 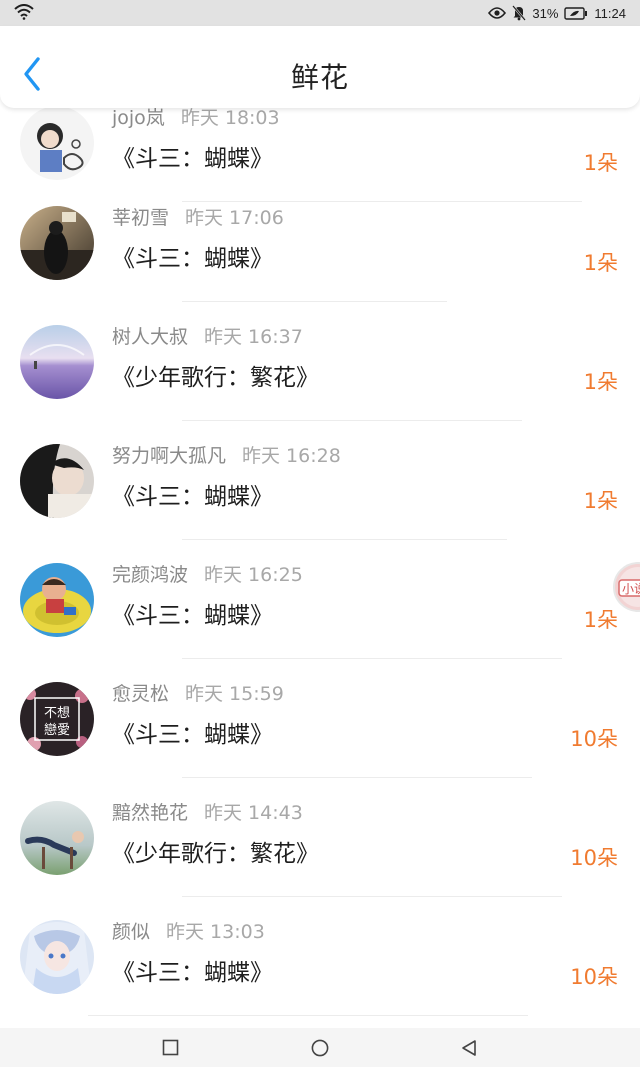 I want to click on timestamp: 昨天 14:43, so click(x=253, y=813).